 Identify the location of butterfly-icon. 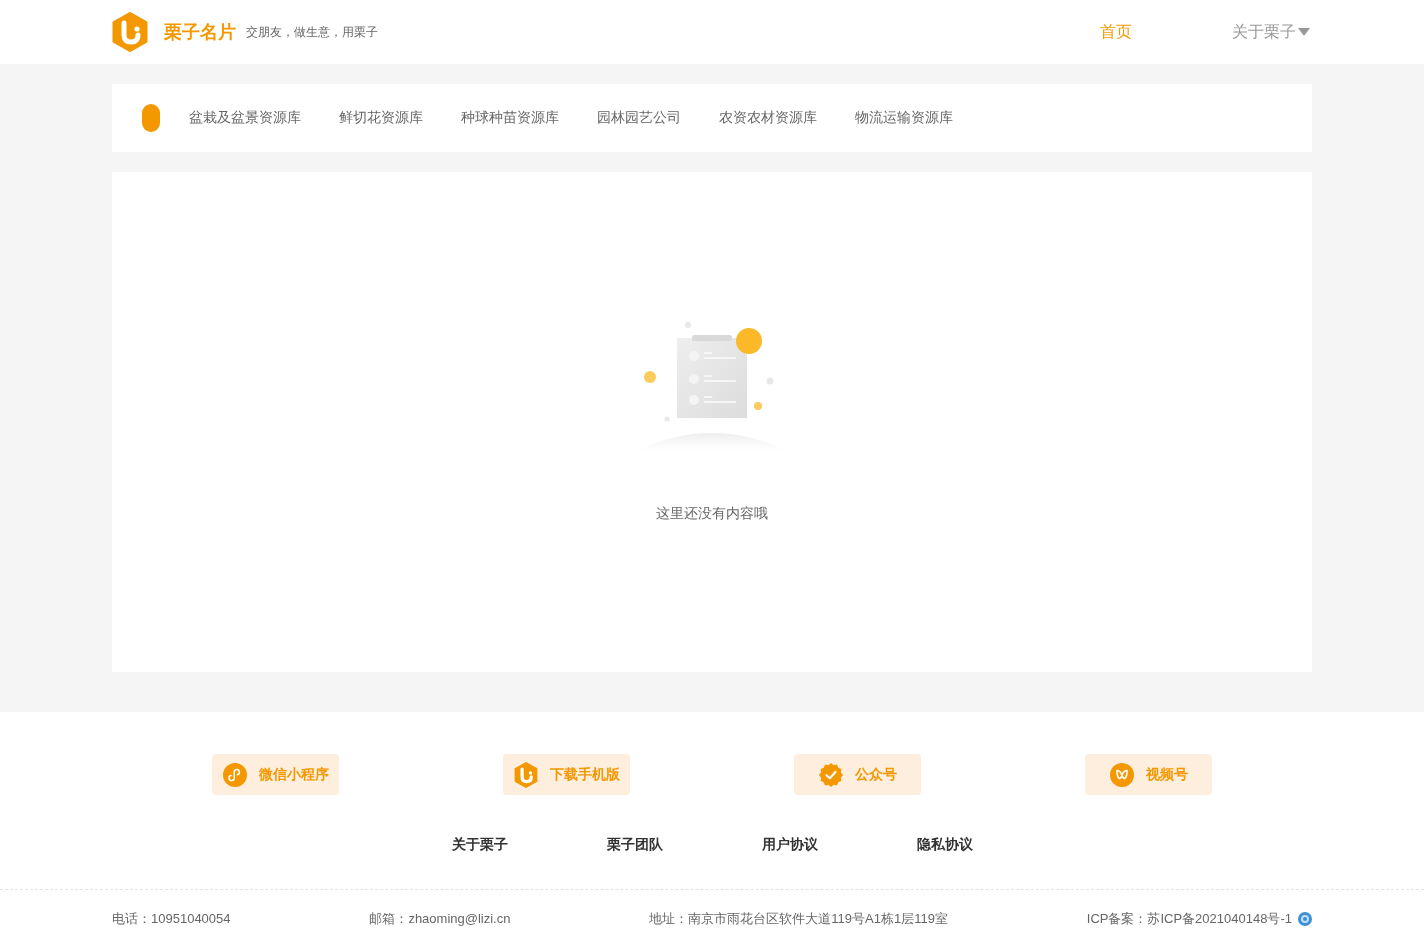
(1121, 774).